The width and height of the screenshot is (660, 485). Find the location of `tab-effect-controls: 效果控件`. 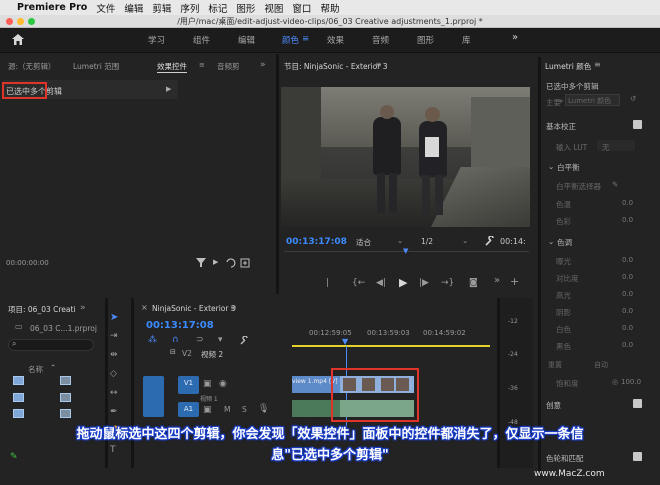

tab-effect-controls: 效果控件 is located at coordinates (172, 67).